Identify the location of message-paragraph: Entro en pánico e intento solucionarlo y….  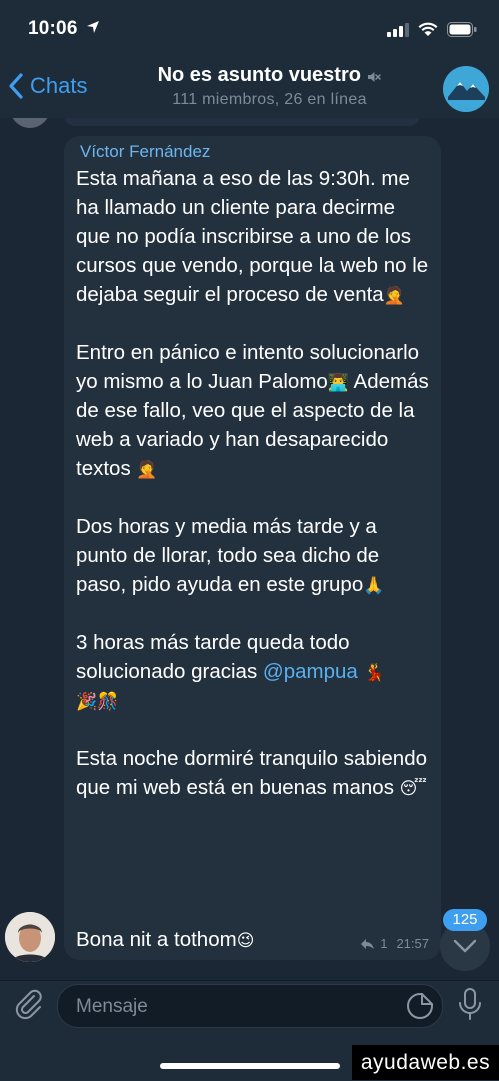
(254, 410).